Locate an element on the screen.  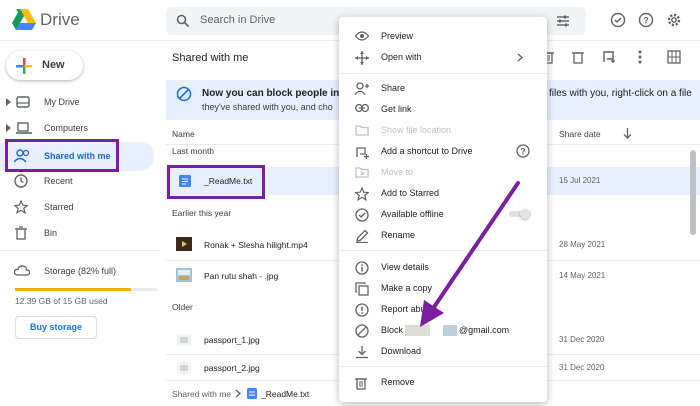
more-options-icon is located at coordinates (640, 57).